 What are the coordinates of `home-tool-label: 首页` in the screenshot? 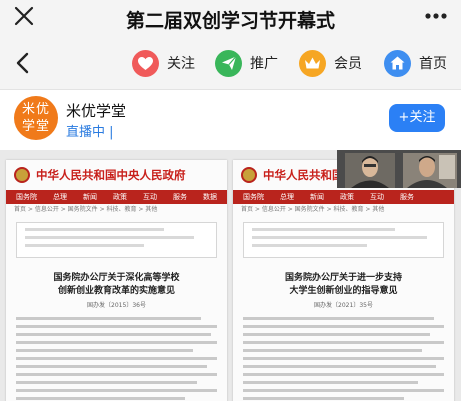 It's located at (433, 64).